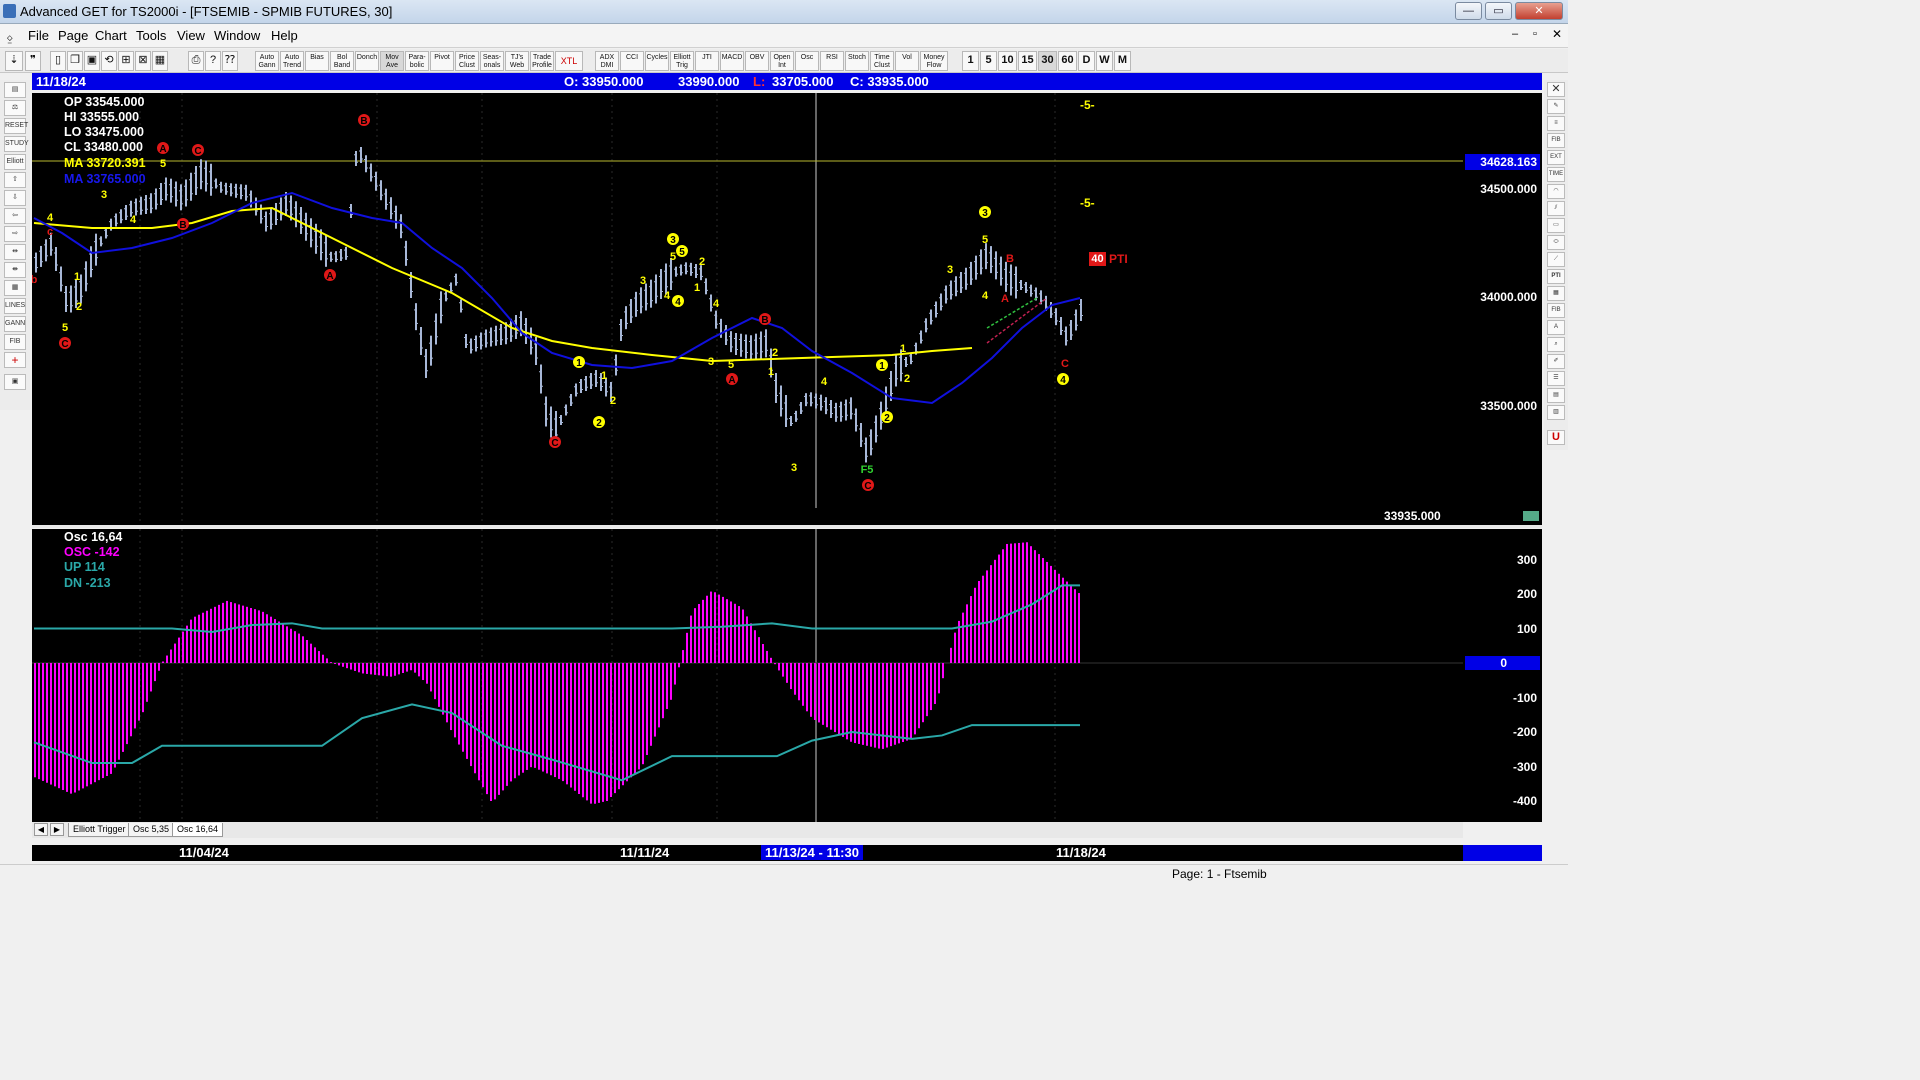 The width and height of the screenshot is (1920, 1080). What do you see at coordinates (160, 61) in the screenshot?
I see `grid-icon: ▦` at bounding box center [160, 61].